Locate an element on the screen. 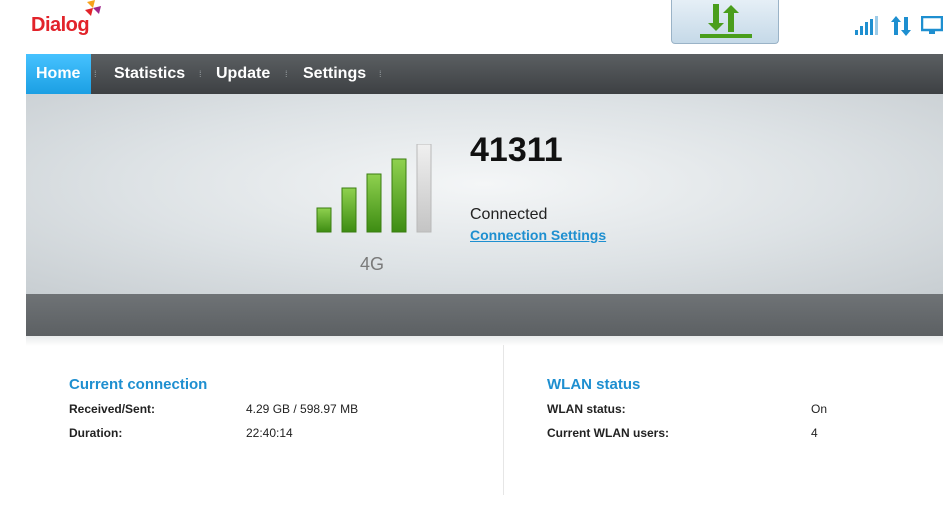  dialog-logo: Dialog is located at coordinates (71, 22).